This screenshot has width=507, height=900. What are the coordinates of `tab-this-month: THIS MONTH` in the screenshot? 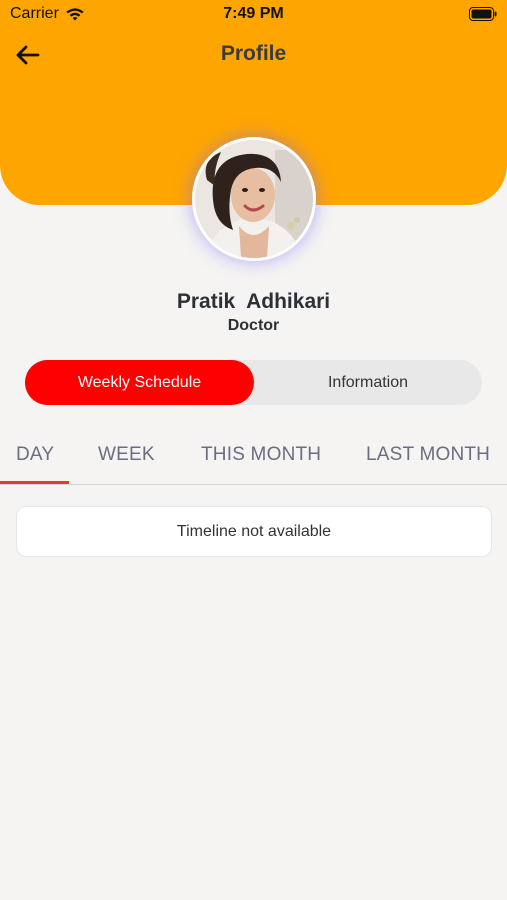 It's located at (261, 455).